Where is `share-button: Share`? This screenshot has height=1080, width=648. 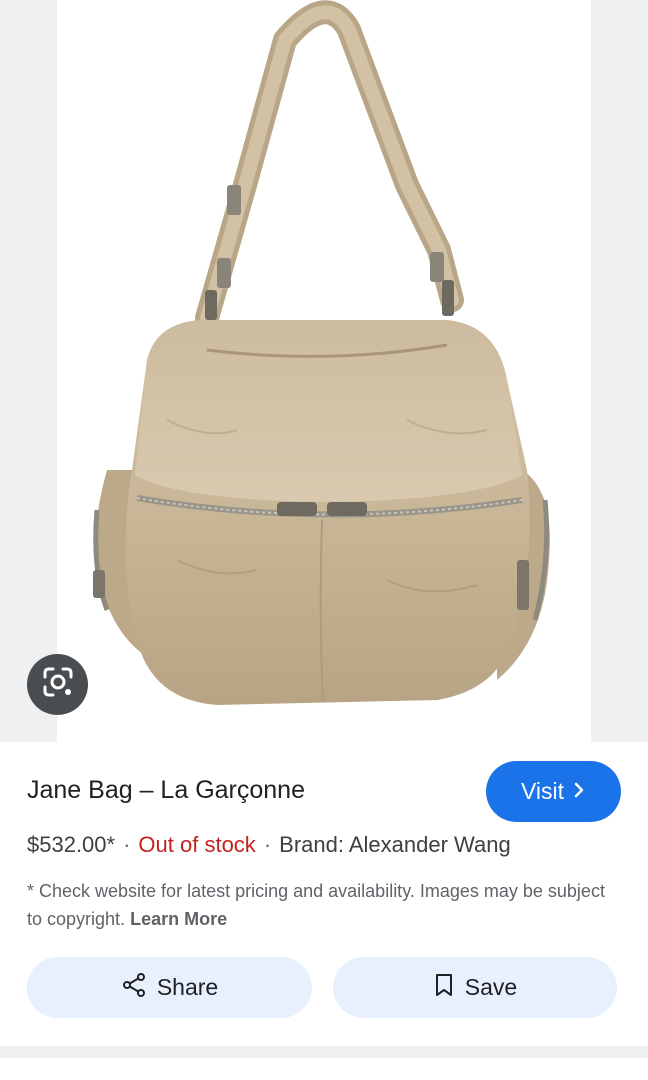 share-button: Share is located at coordinates (169, 987).